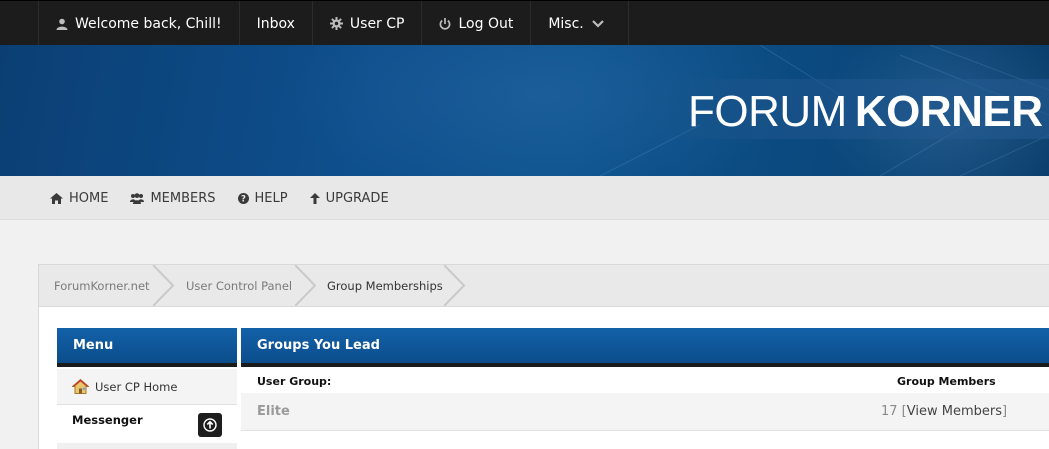 This screenshot has height=449, width=1049. Describe the element at coordinates (314, 198) in the screenshot. I see `arrow-up-icon` at that location.